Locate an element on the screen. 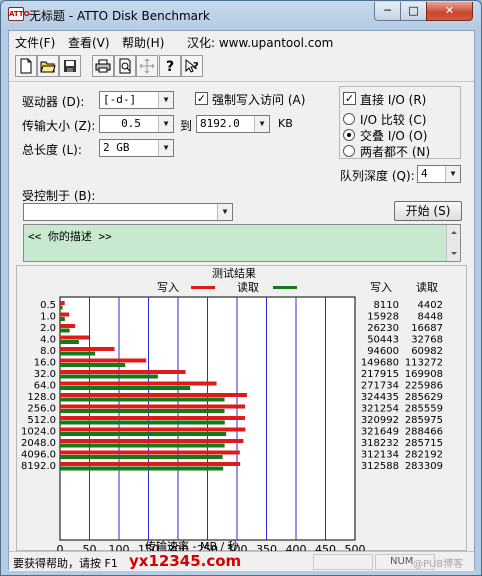 This screenshot has height=576, width=482. drive-select: [-d-] ▼ is located at coordinates (136, 100).